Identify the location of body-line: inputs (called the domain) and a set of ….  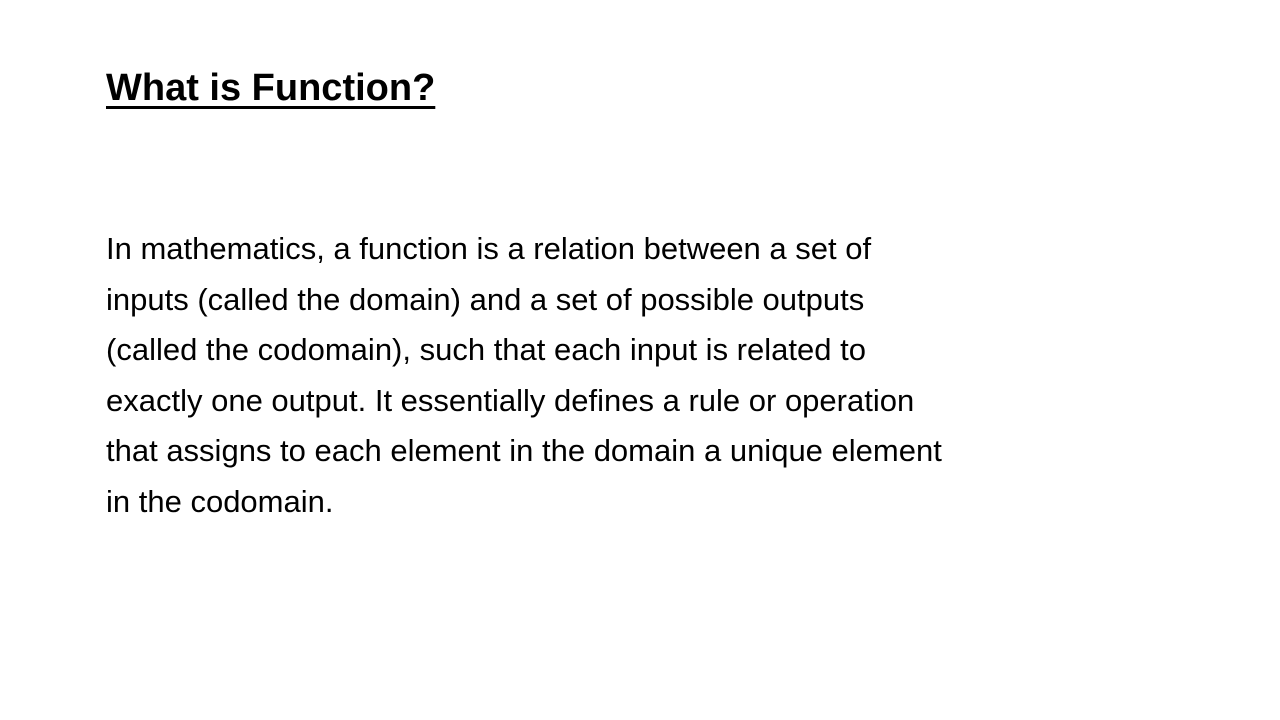
(485, 299).